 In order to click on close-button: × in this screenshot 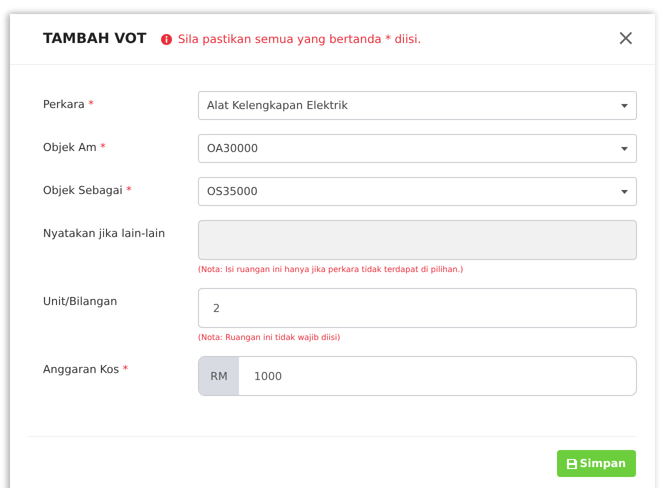, I will do `click(625, 39)`.